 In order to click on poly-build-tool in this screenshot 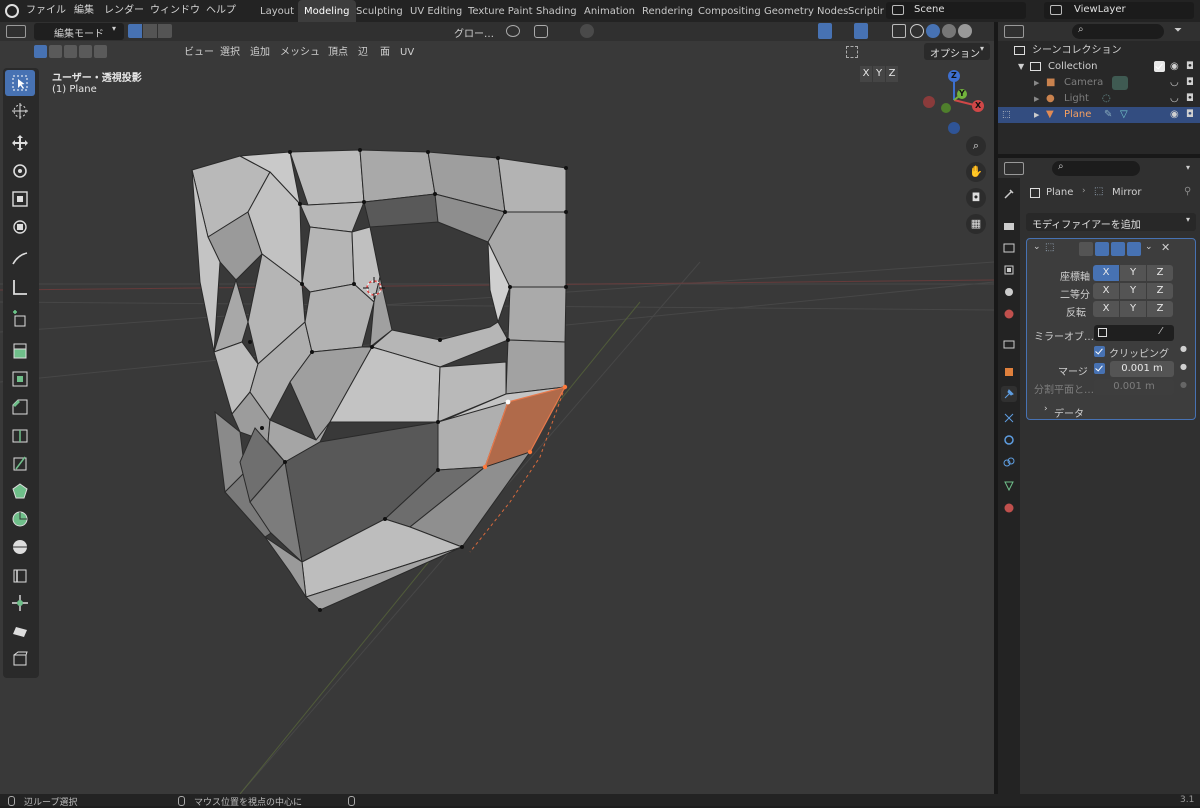, I will do `click(20, 491)`.